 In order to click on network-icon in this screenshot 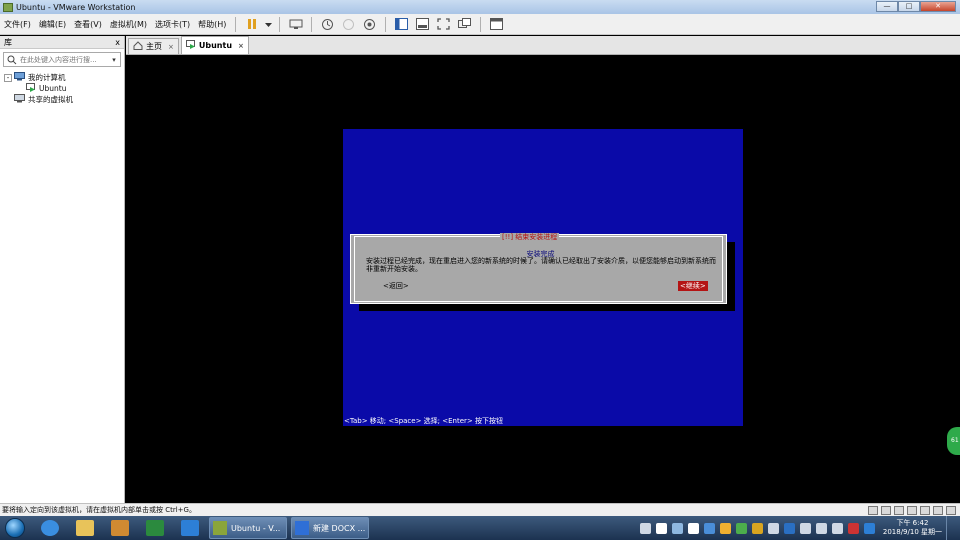, I will do `click(805, 528)`.